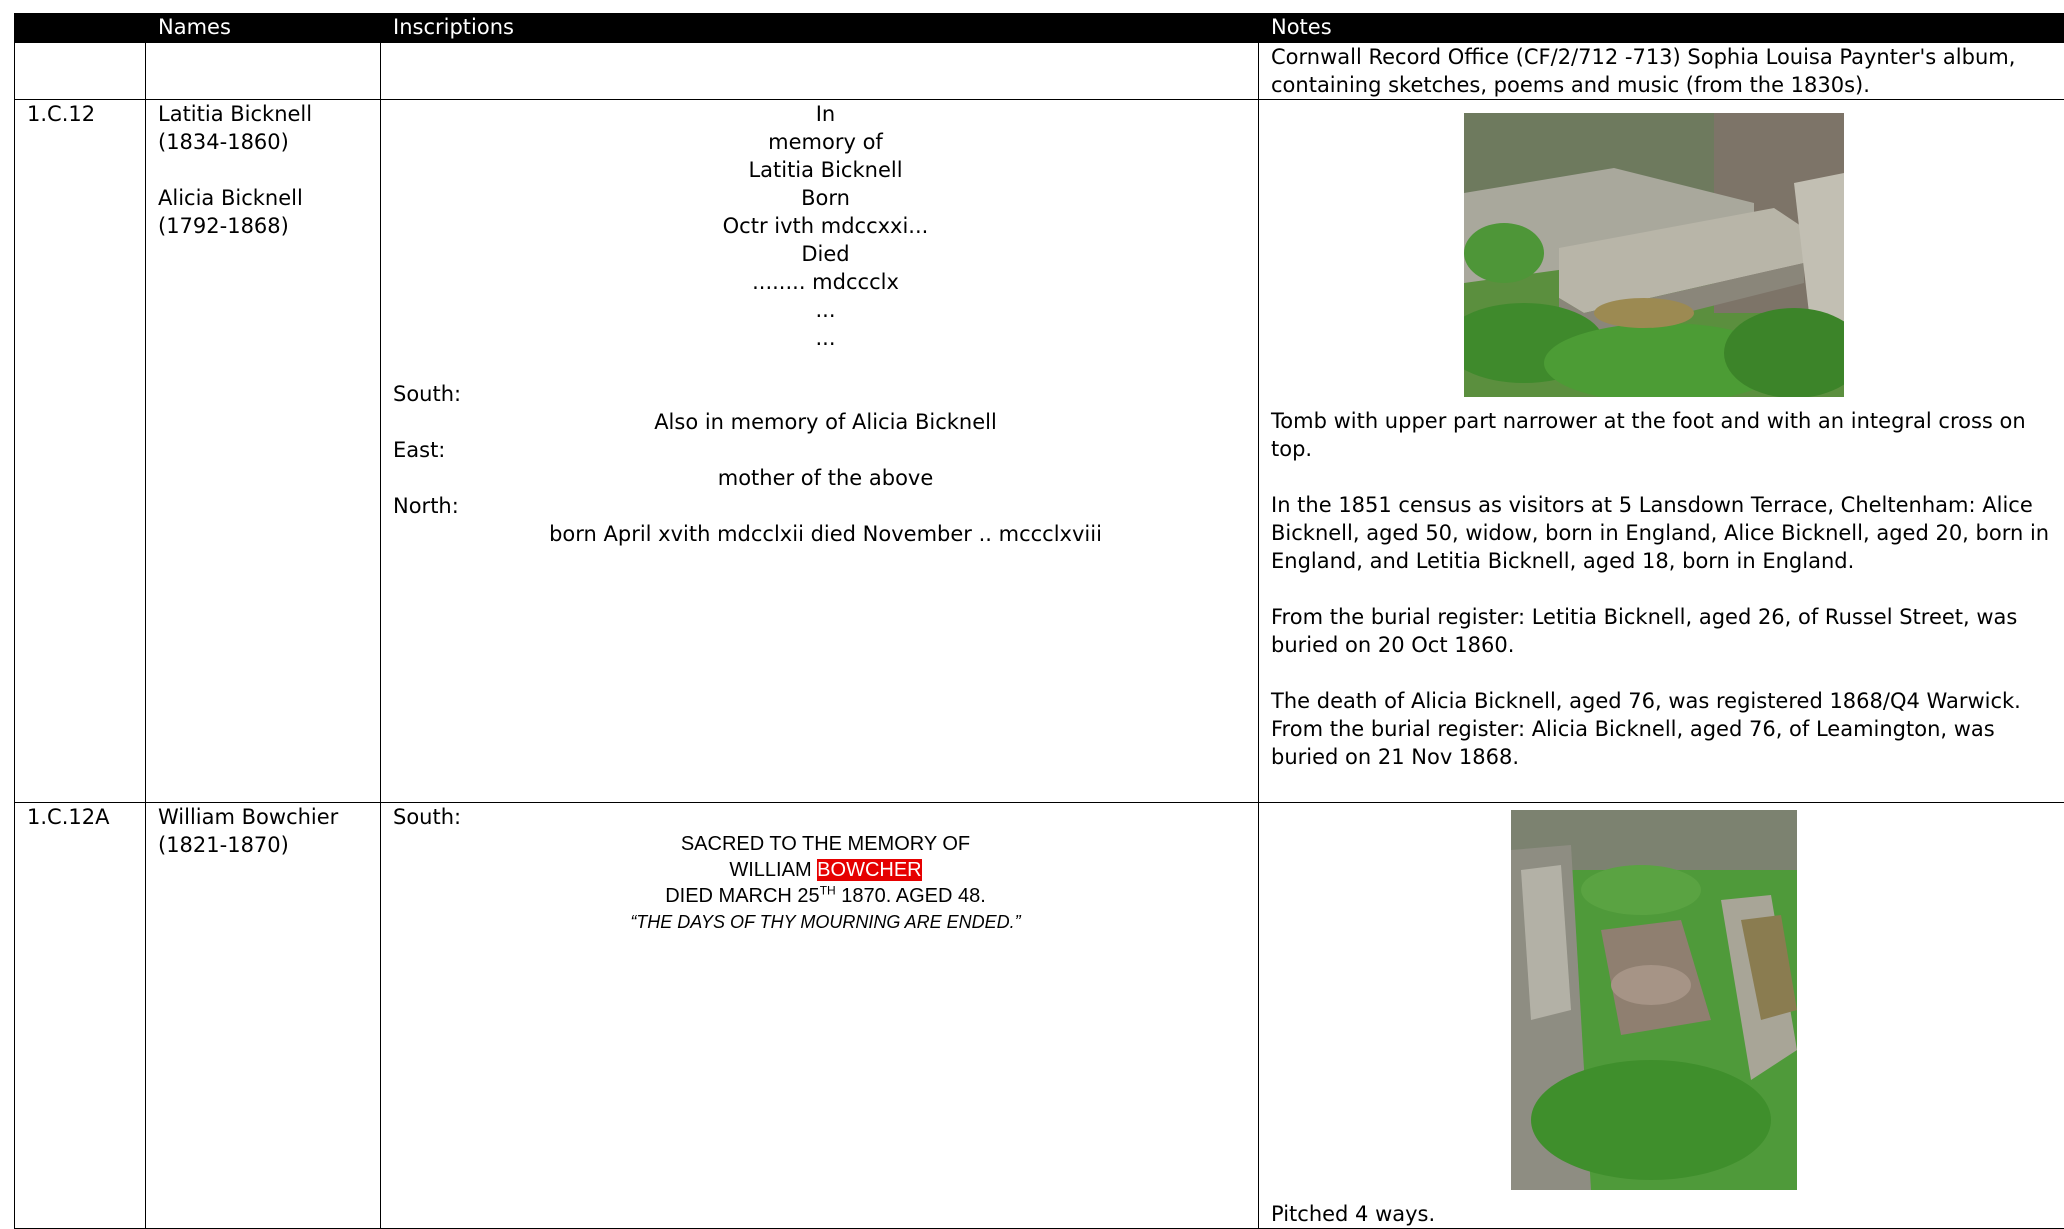  Describe the element at coordinates (828, 890) in the screenshot. I see `superscript: TH` at that location.